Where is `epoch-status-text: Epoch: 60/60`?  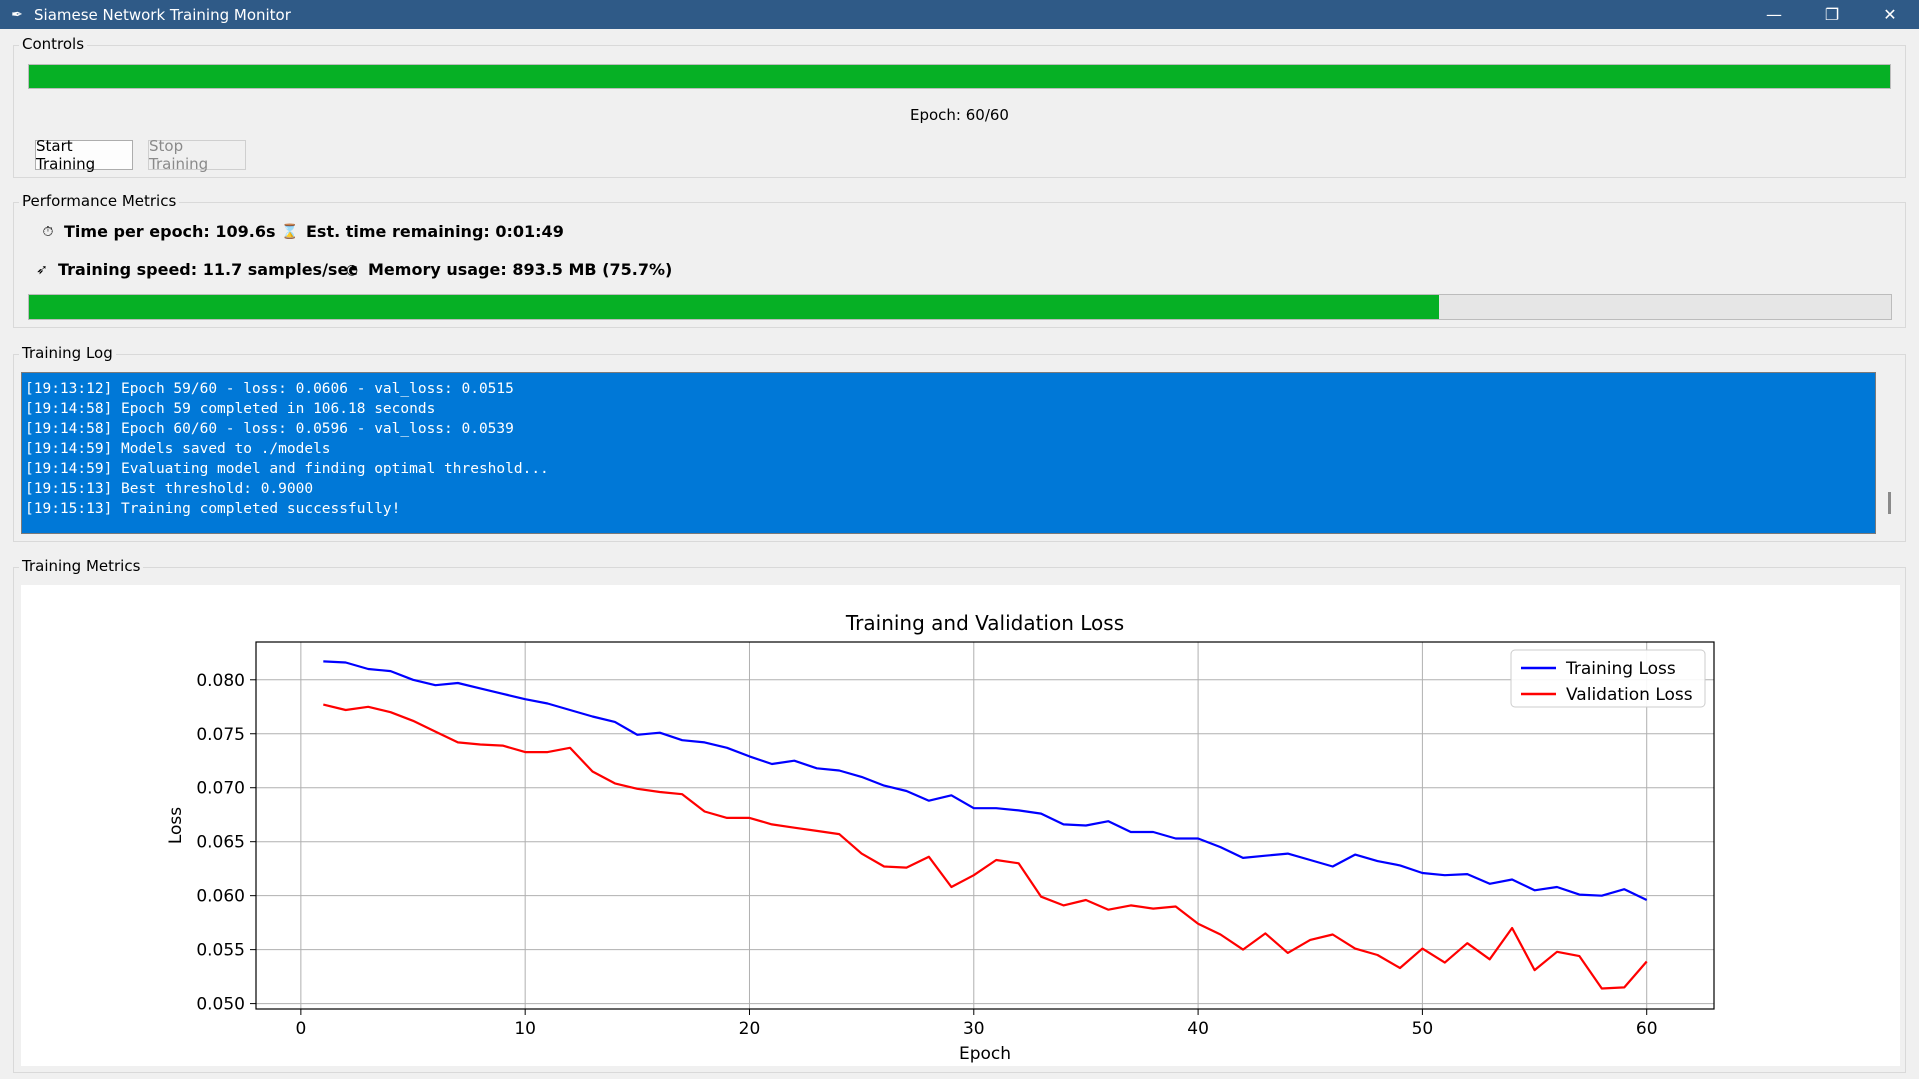
epoch-status-text: Epoch: 60/60 is located at coordinates (959, 115).